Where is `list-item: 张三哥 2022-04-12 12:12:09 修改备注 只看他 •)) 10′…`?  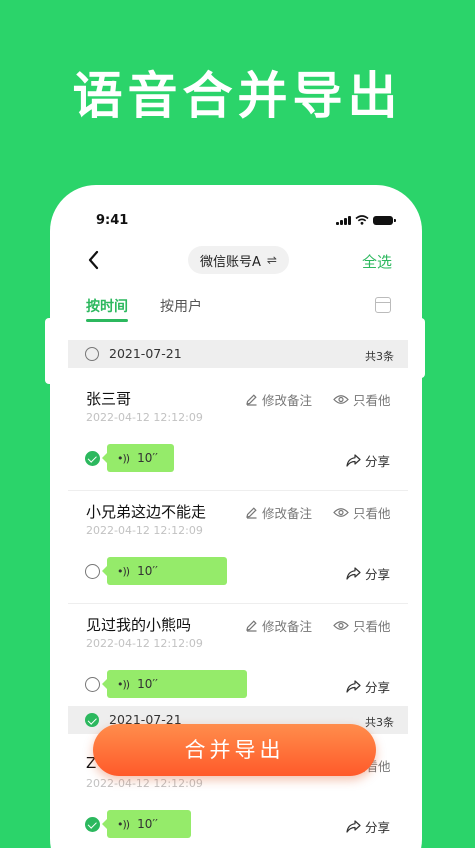 list-item: 张三哥 2022-04-12 12:12:09 修改备注 只看他 •)) 10′… is located at coordinates (238, 434).